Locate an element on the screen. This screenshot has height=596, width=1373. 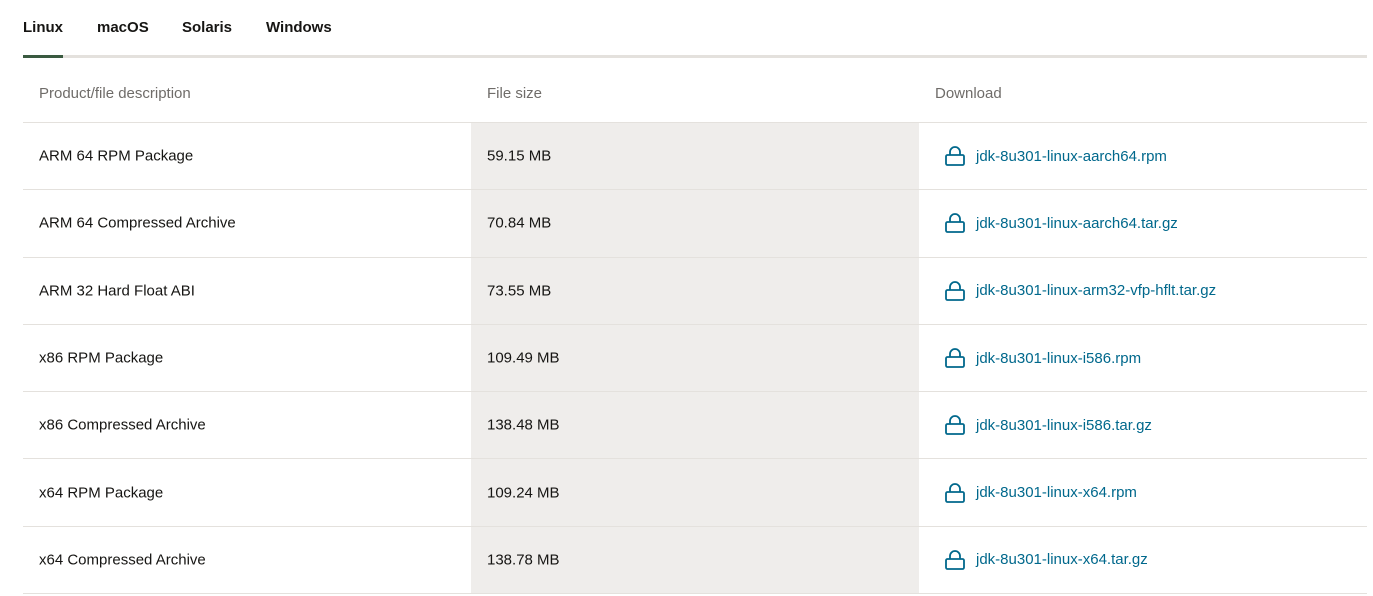
download-filename: jdk-8u301-linux-i586.tar.gz is located at coordinates (1064, 425).